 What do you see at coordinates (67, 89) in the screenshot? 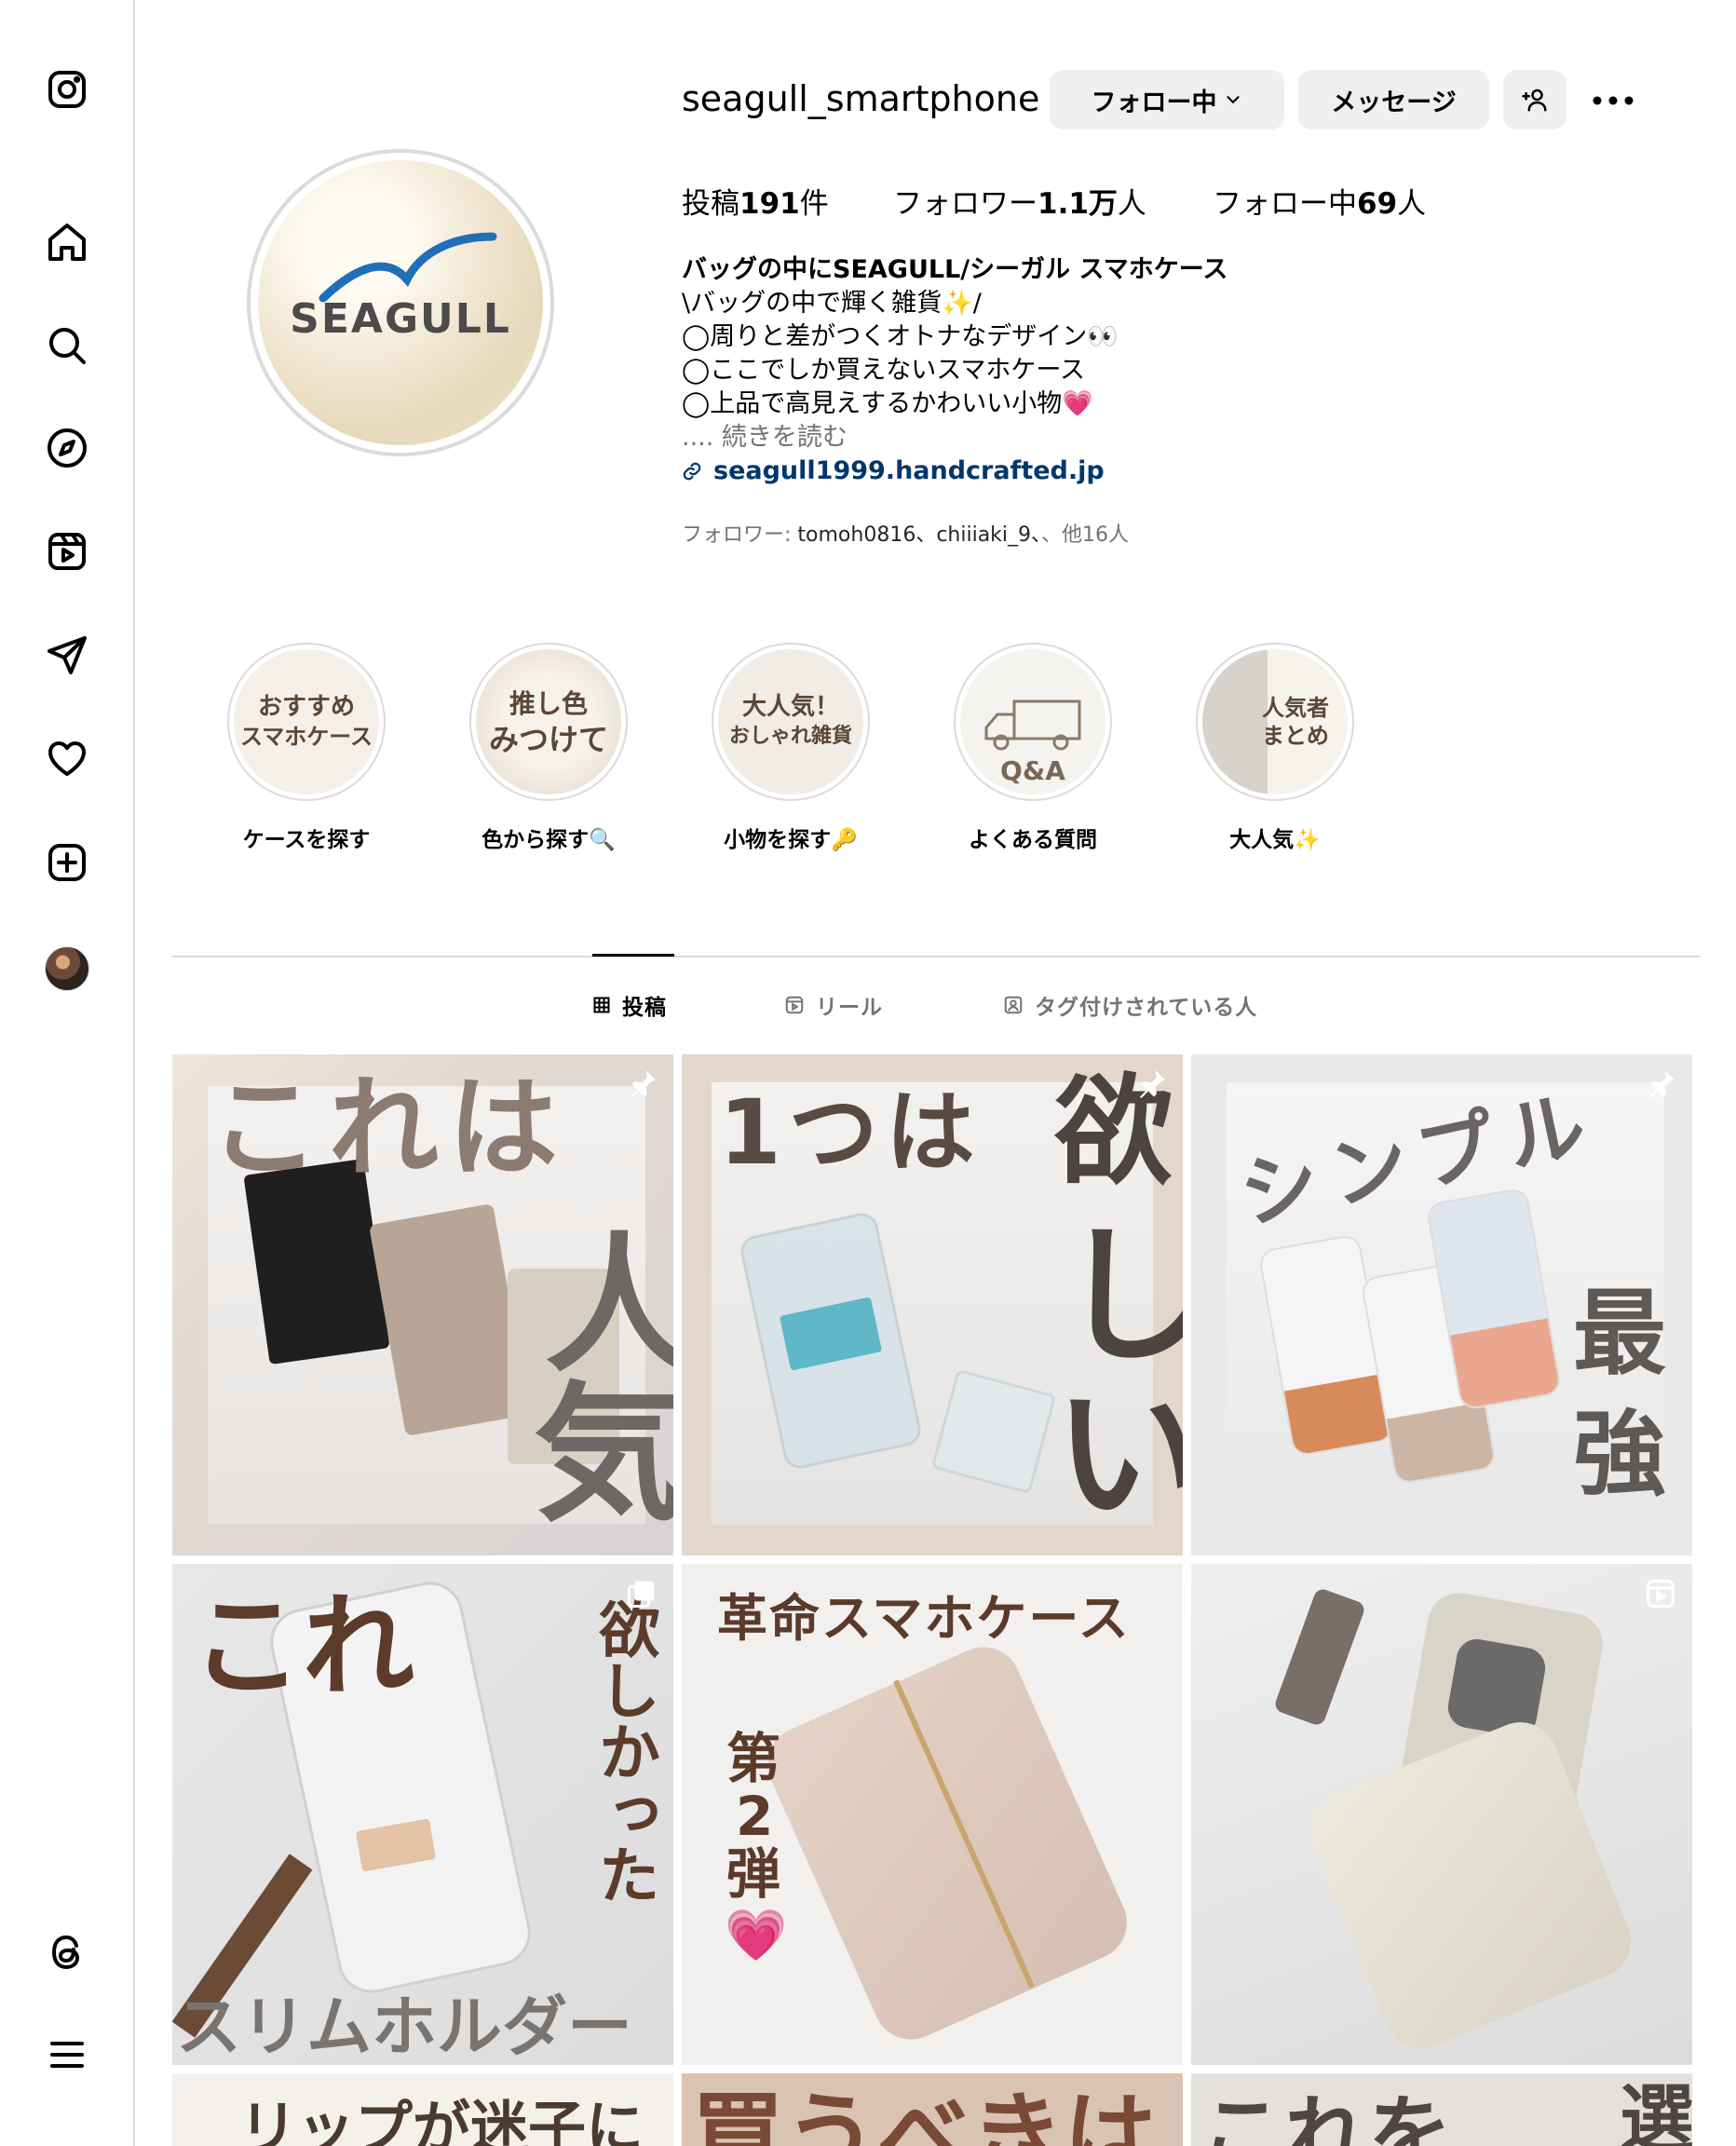
I see `instagram-logo-icon` at bounding box center [67, 89].